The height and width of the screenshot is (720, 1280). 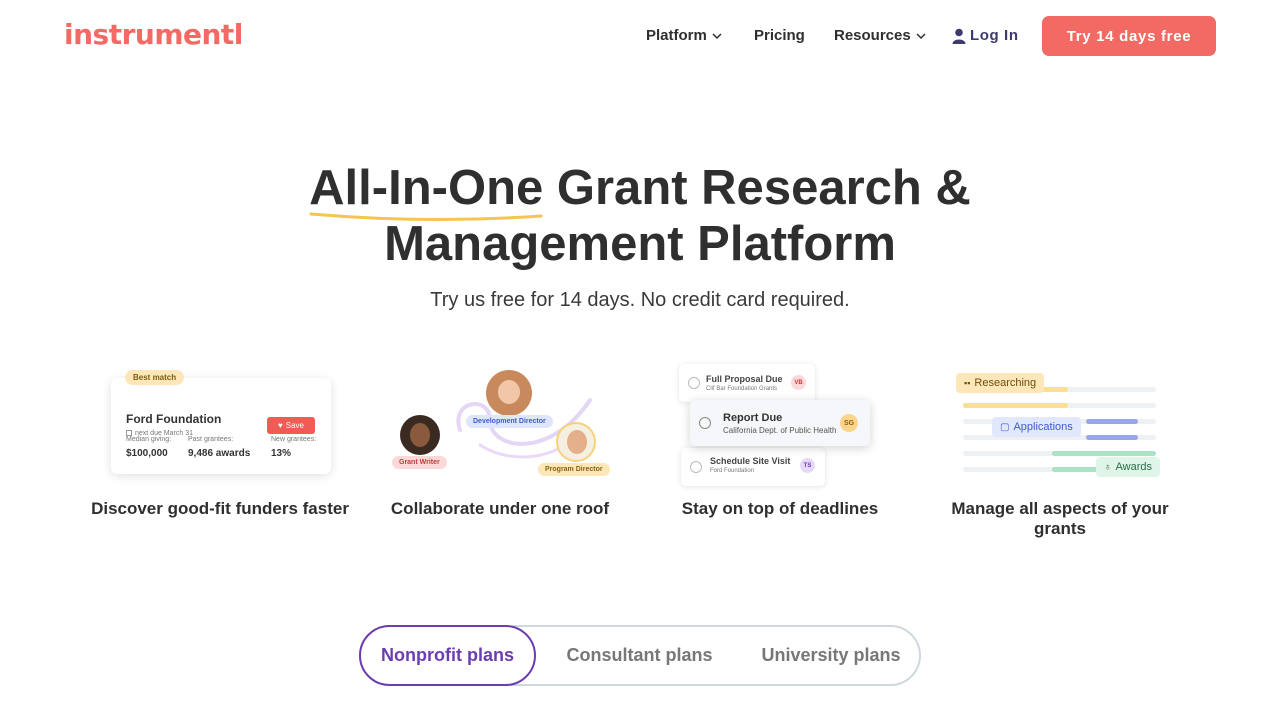 I want to click on tab-nonprofit-plans: Nonprofit plans, so click(x=447, y=655).